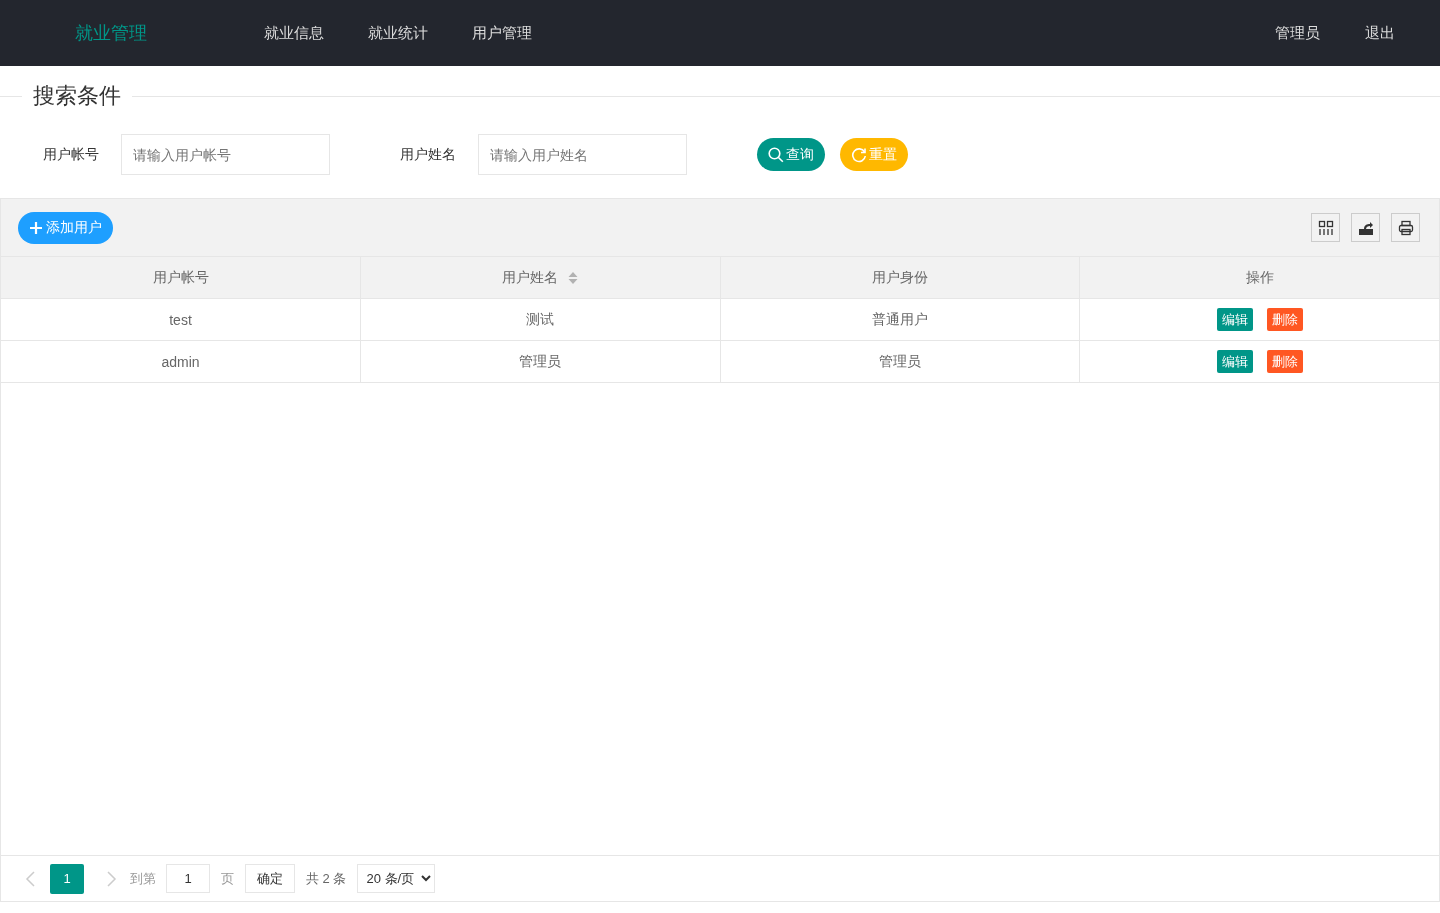 The width and height of the screenshot is (1440, 913). I want to click on input-field: 请输入用户姓名, so click(582, 154).